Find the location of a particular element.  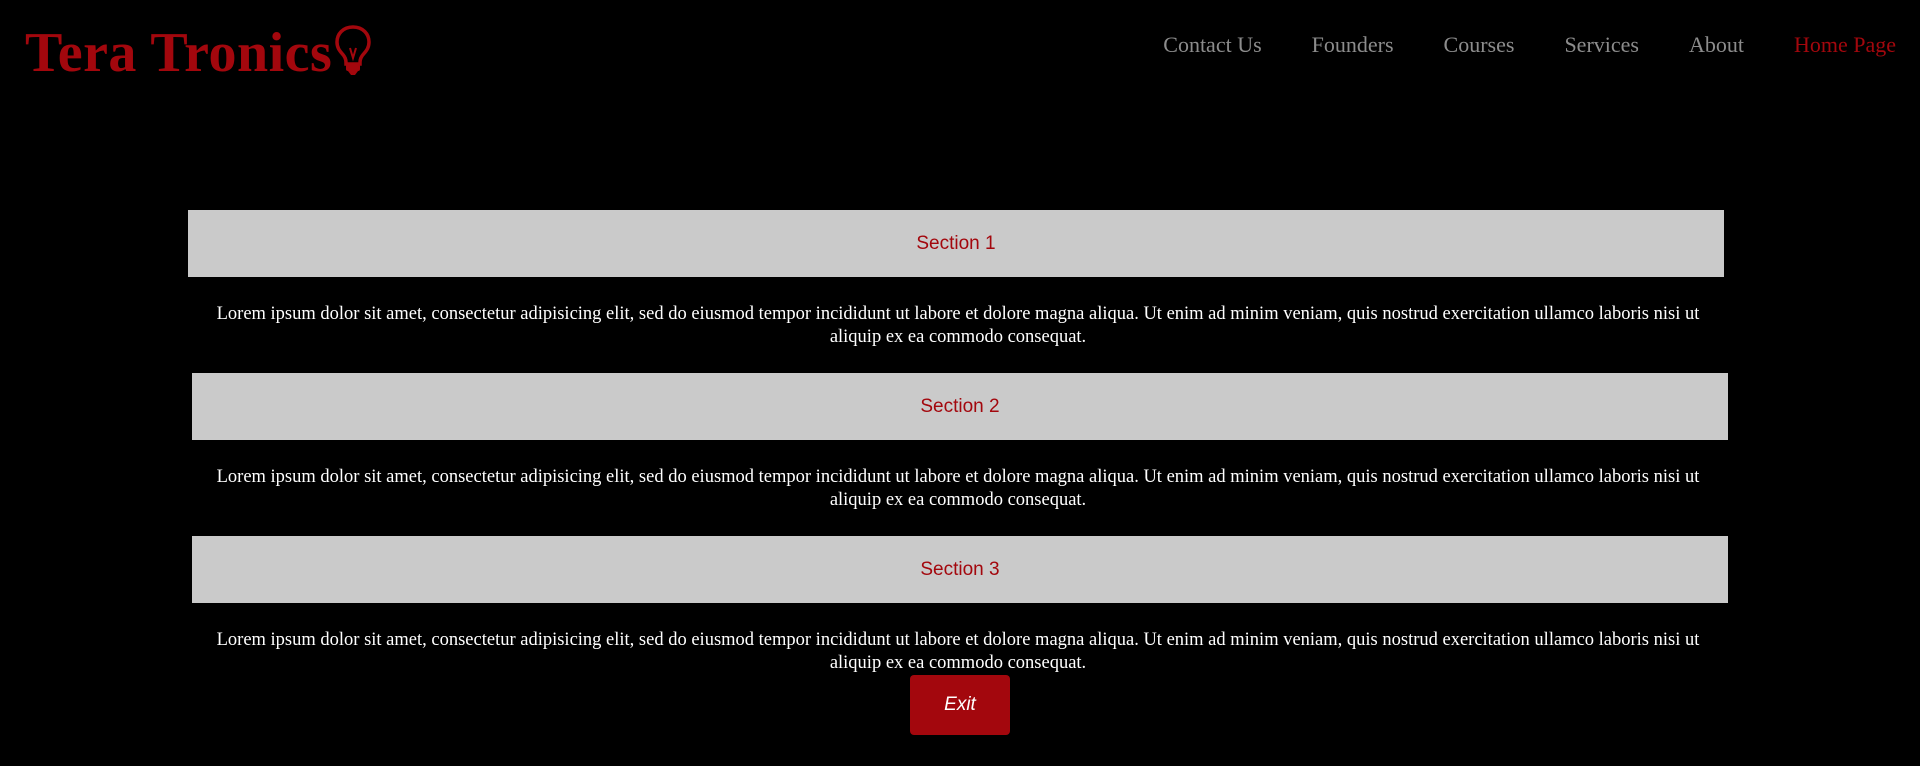

nav-item-about: About is located at coordinates (1716, 45).